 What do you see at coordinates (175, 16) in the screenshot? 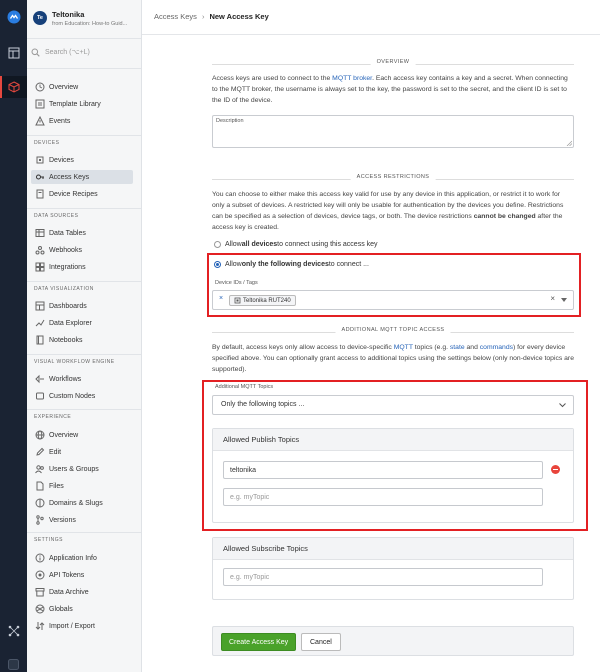
I see `breadcrumb-parent: Access Keys` at bounding box center [175, 16].